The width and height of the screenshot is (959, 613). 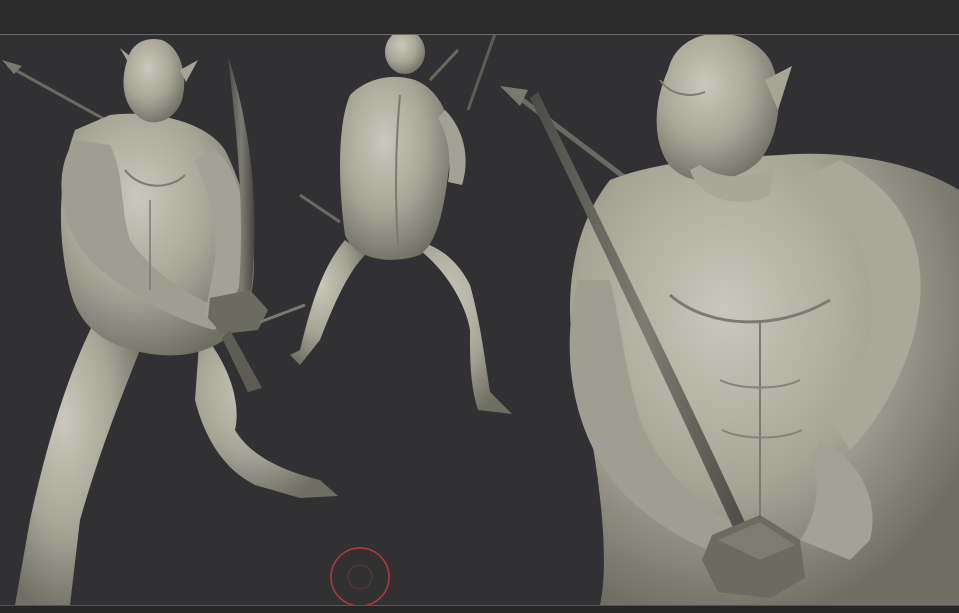 I want to click on sword-guard, so click(x=238, y=312).